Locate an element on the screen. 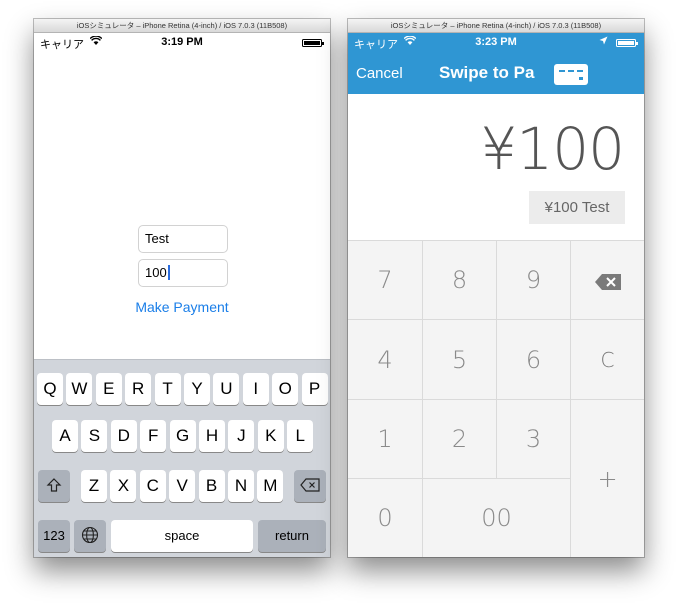  return-key: return is located at coordinates (292, 536).